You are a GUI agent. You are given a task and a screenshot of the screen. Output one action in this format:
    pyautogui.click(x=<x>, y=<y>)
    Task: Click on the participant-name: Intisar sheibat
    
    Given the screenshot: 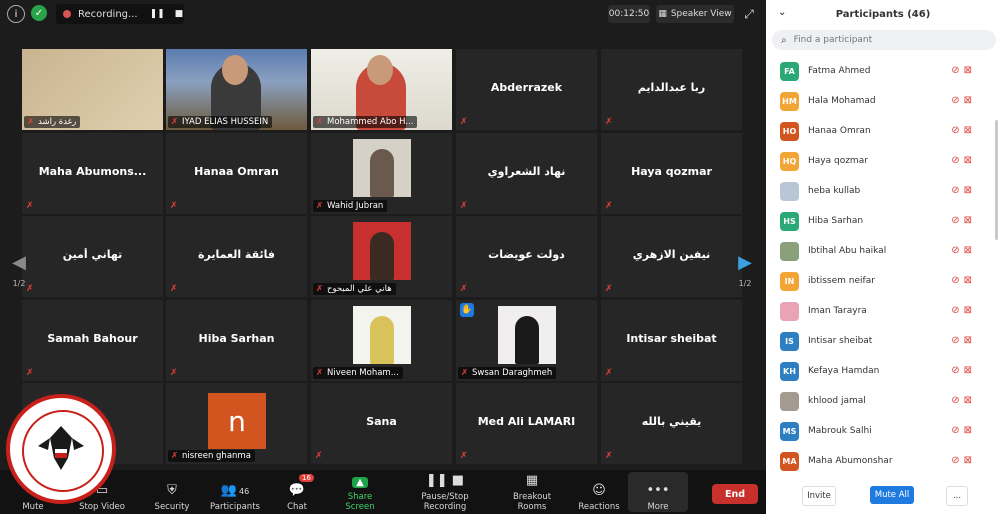 What is the action you would take?
    pyautogui.click(x=671, y=338)
    